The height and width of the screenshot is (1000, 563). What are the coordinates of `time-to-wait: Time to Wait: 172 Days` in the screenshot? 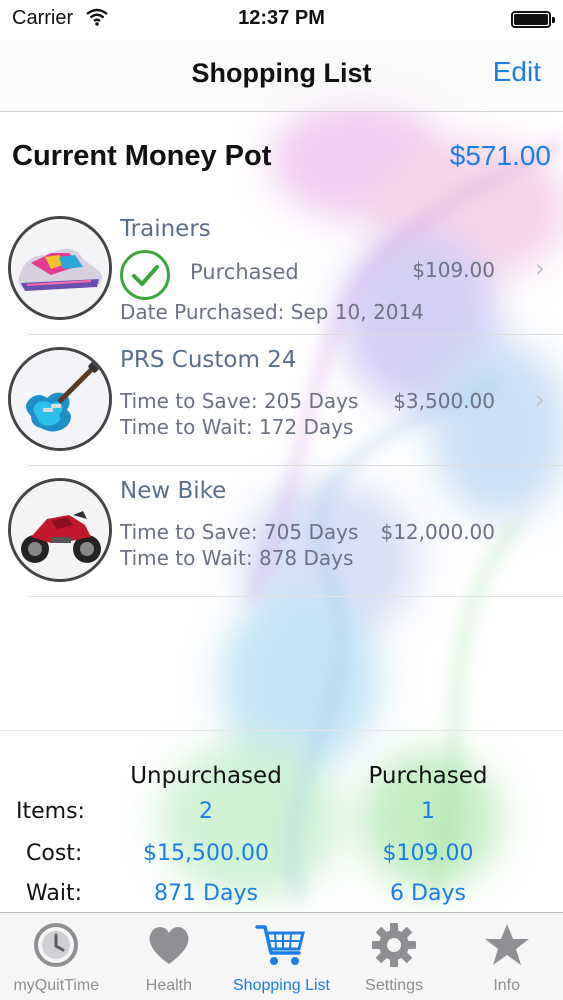 It's located at (237, 427).